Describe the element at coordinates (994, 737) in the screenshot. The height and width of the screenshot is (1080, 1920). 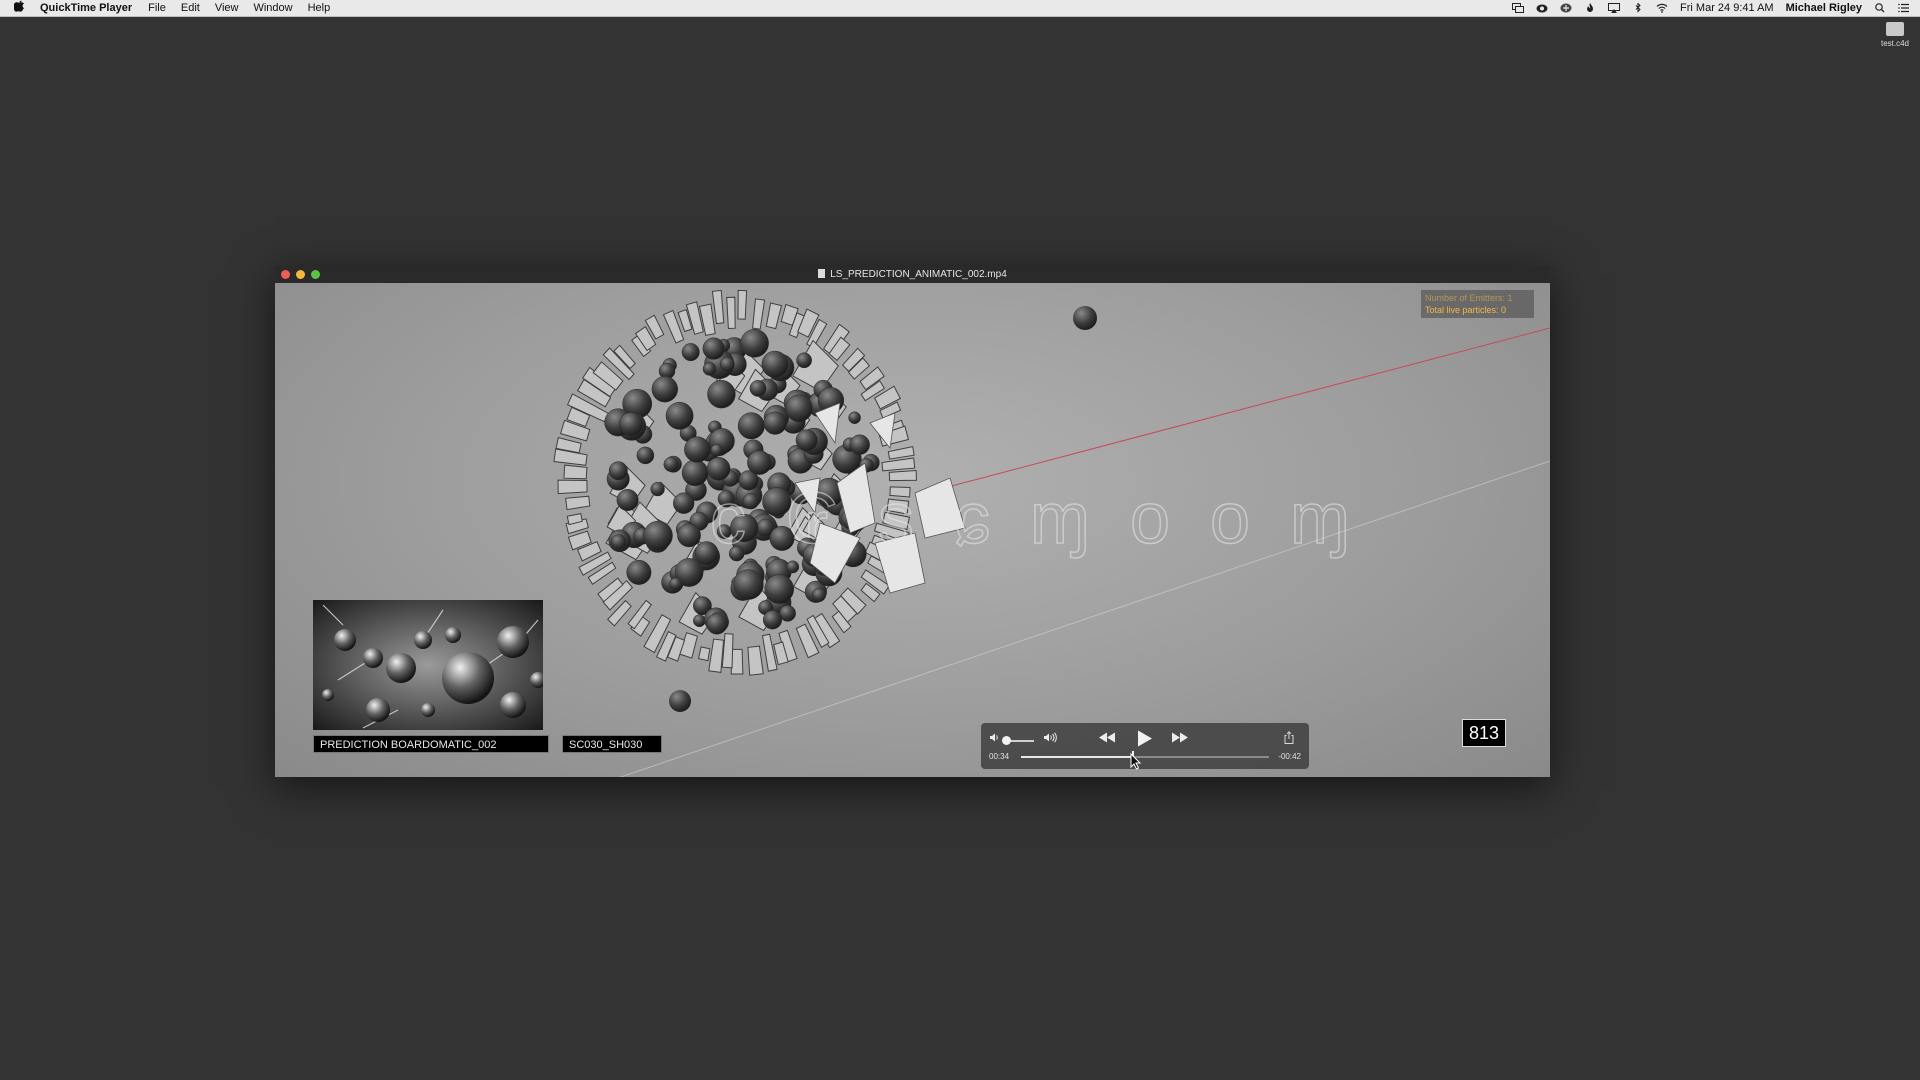
I see `volume-low-icon` at that location.